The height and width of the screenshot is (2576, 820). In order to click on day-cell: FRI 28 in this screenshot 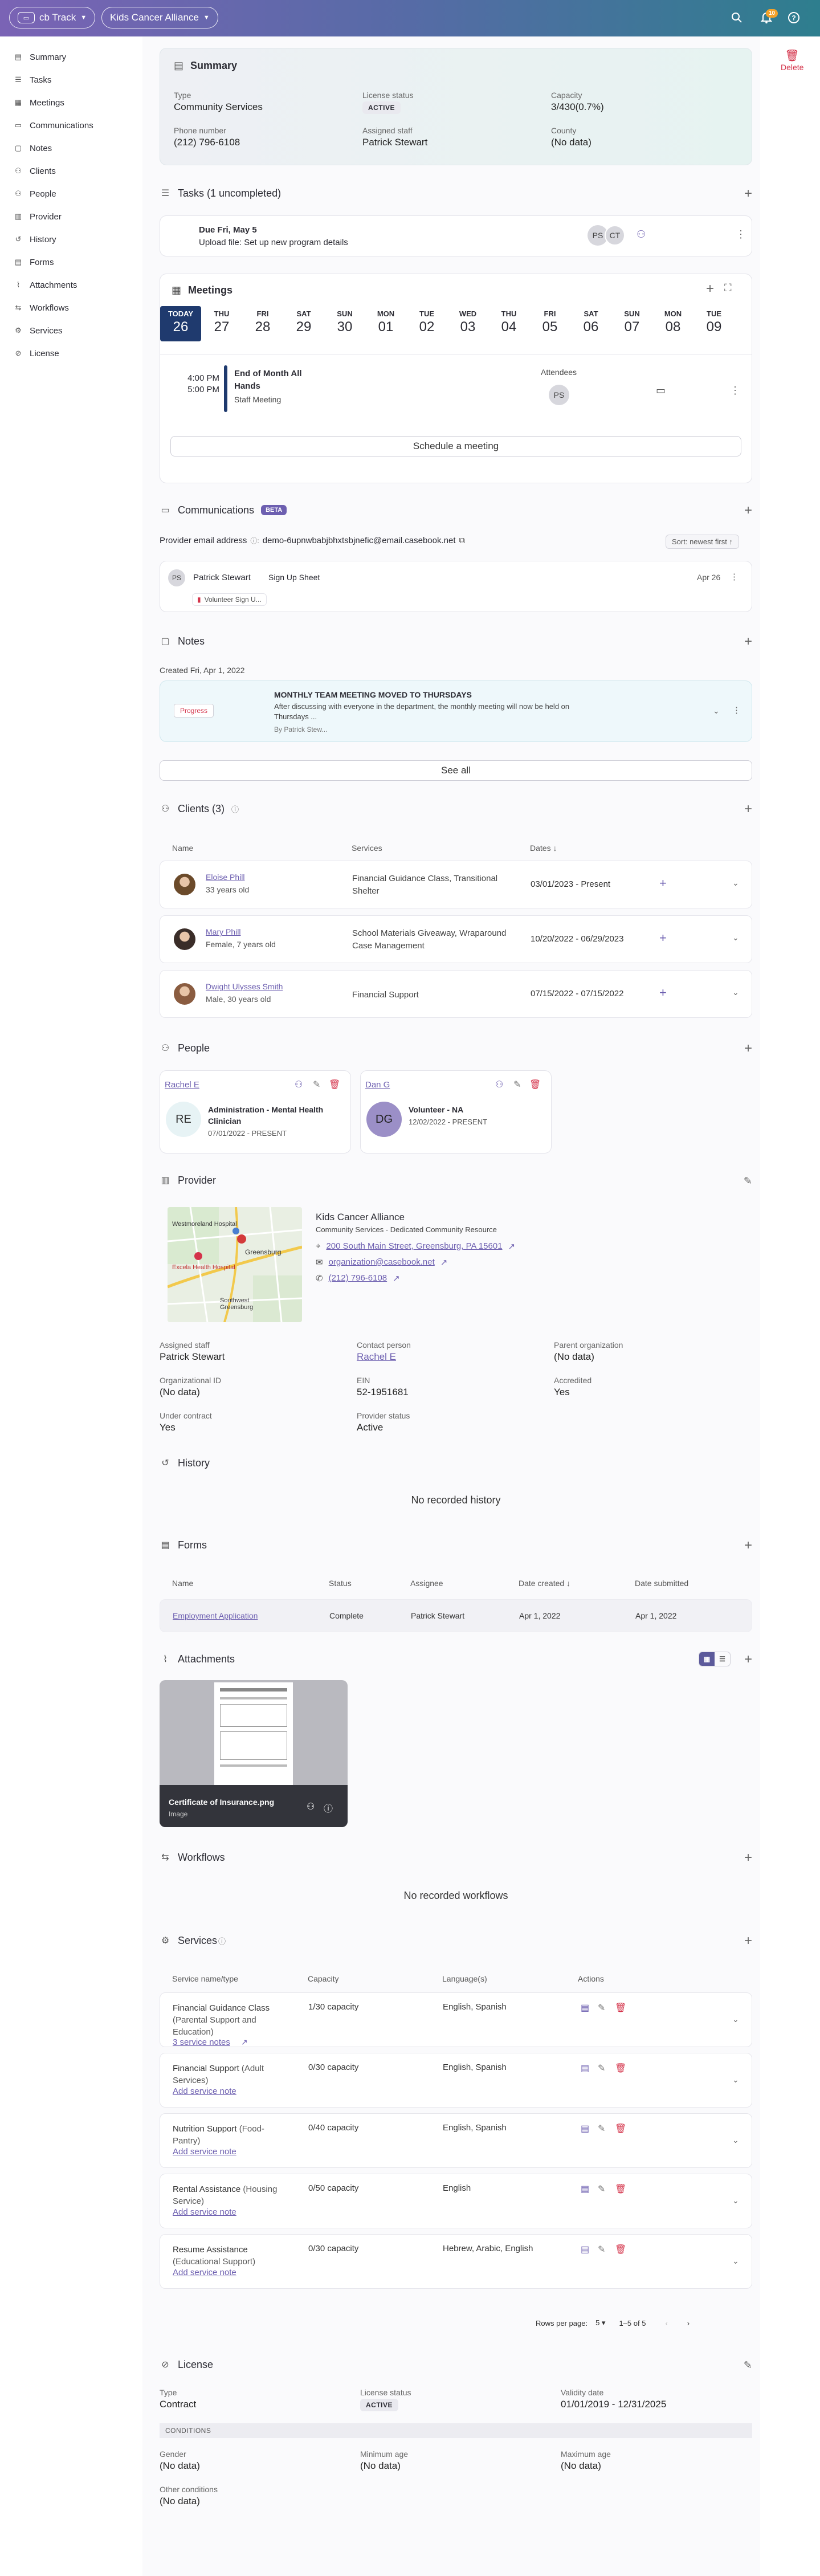, I will do `click(262, 323)`.